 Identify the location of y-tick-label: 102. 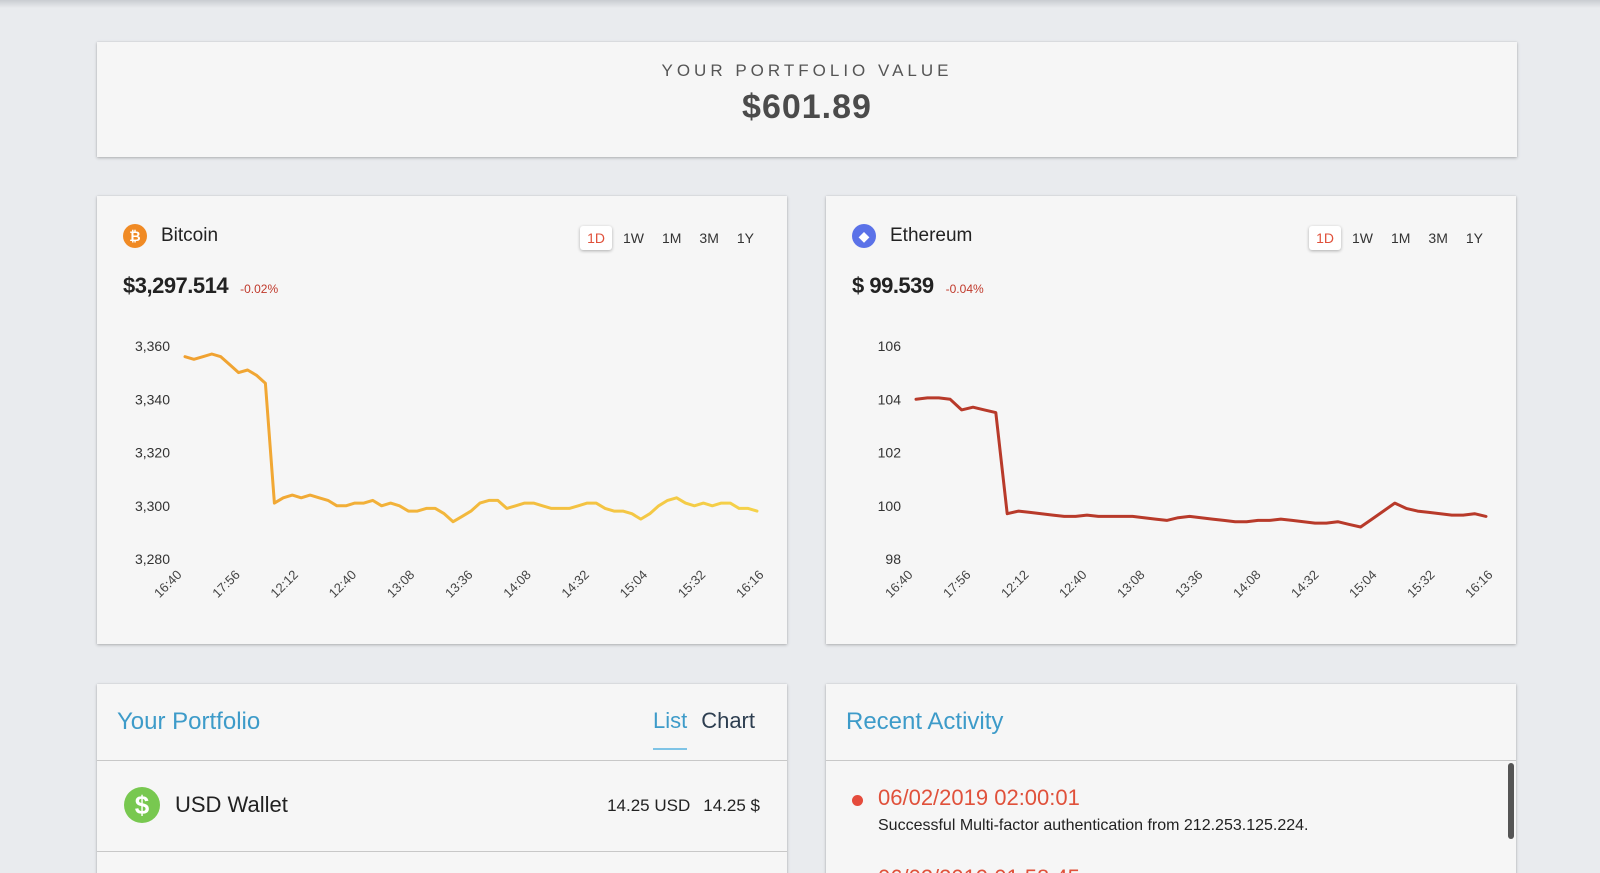
(890, 453).